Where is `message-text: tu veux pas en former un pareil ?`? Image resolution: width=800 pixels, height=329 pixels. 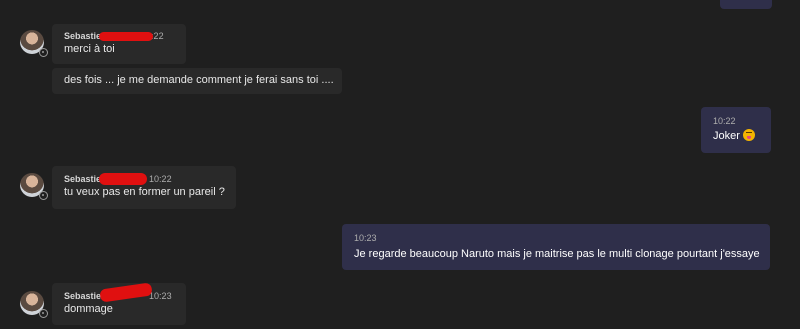 message-text: tu veux pas en former un pareil ? is located at coordinates (144, 192).